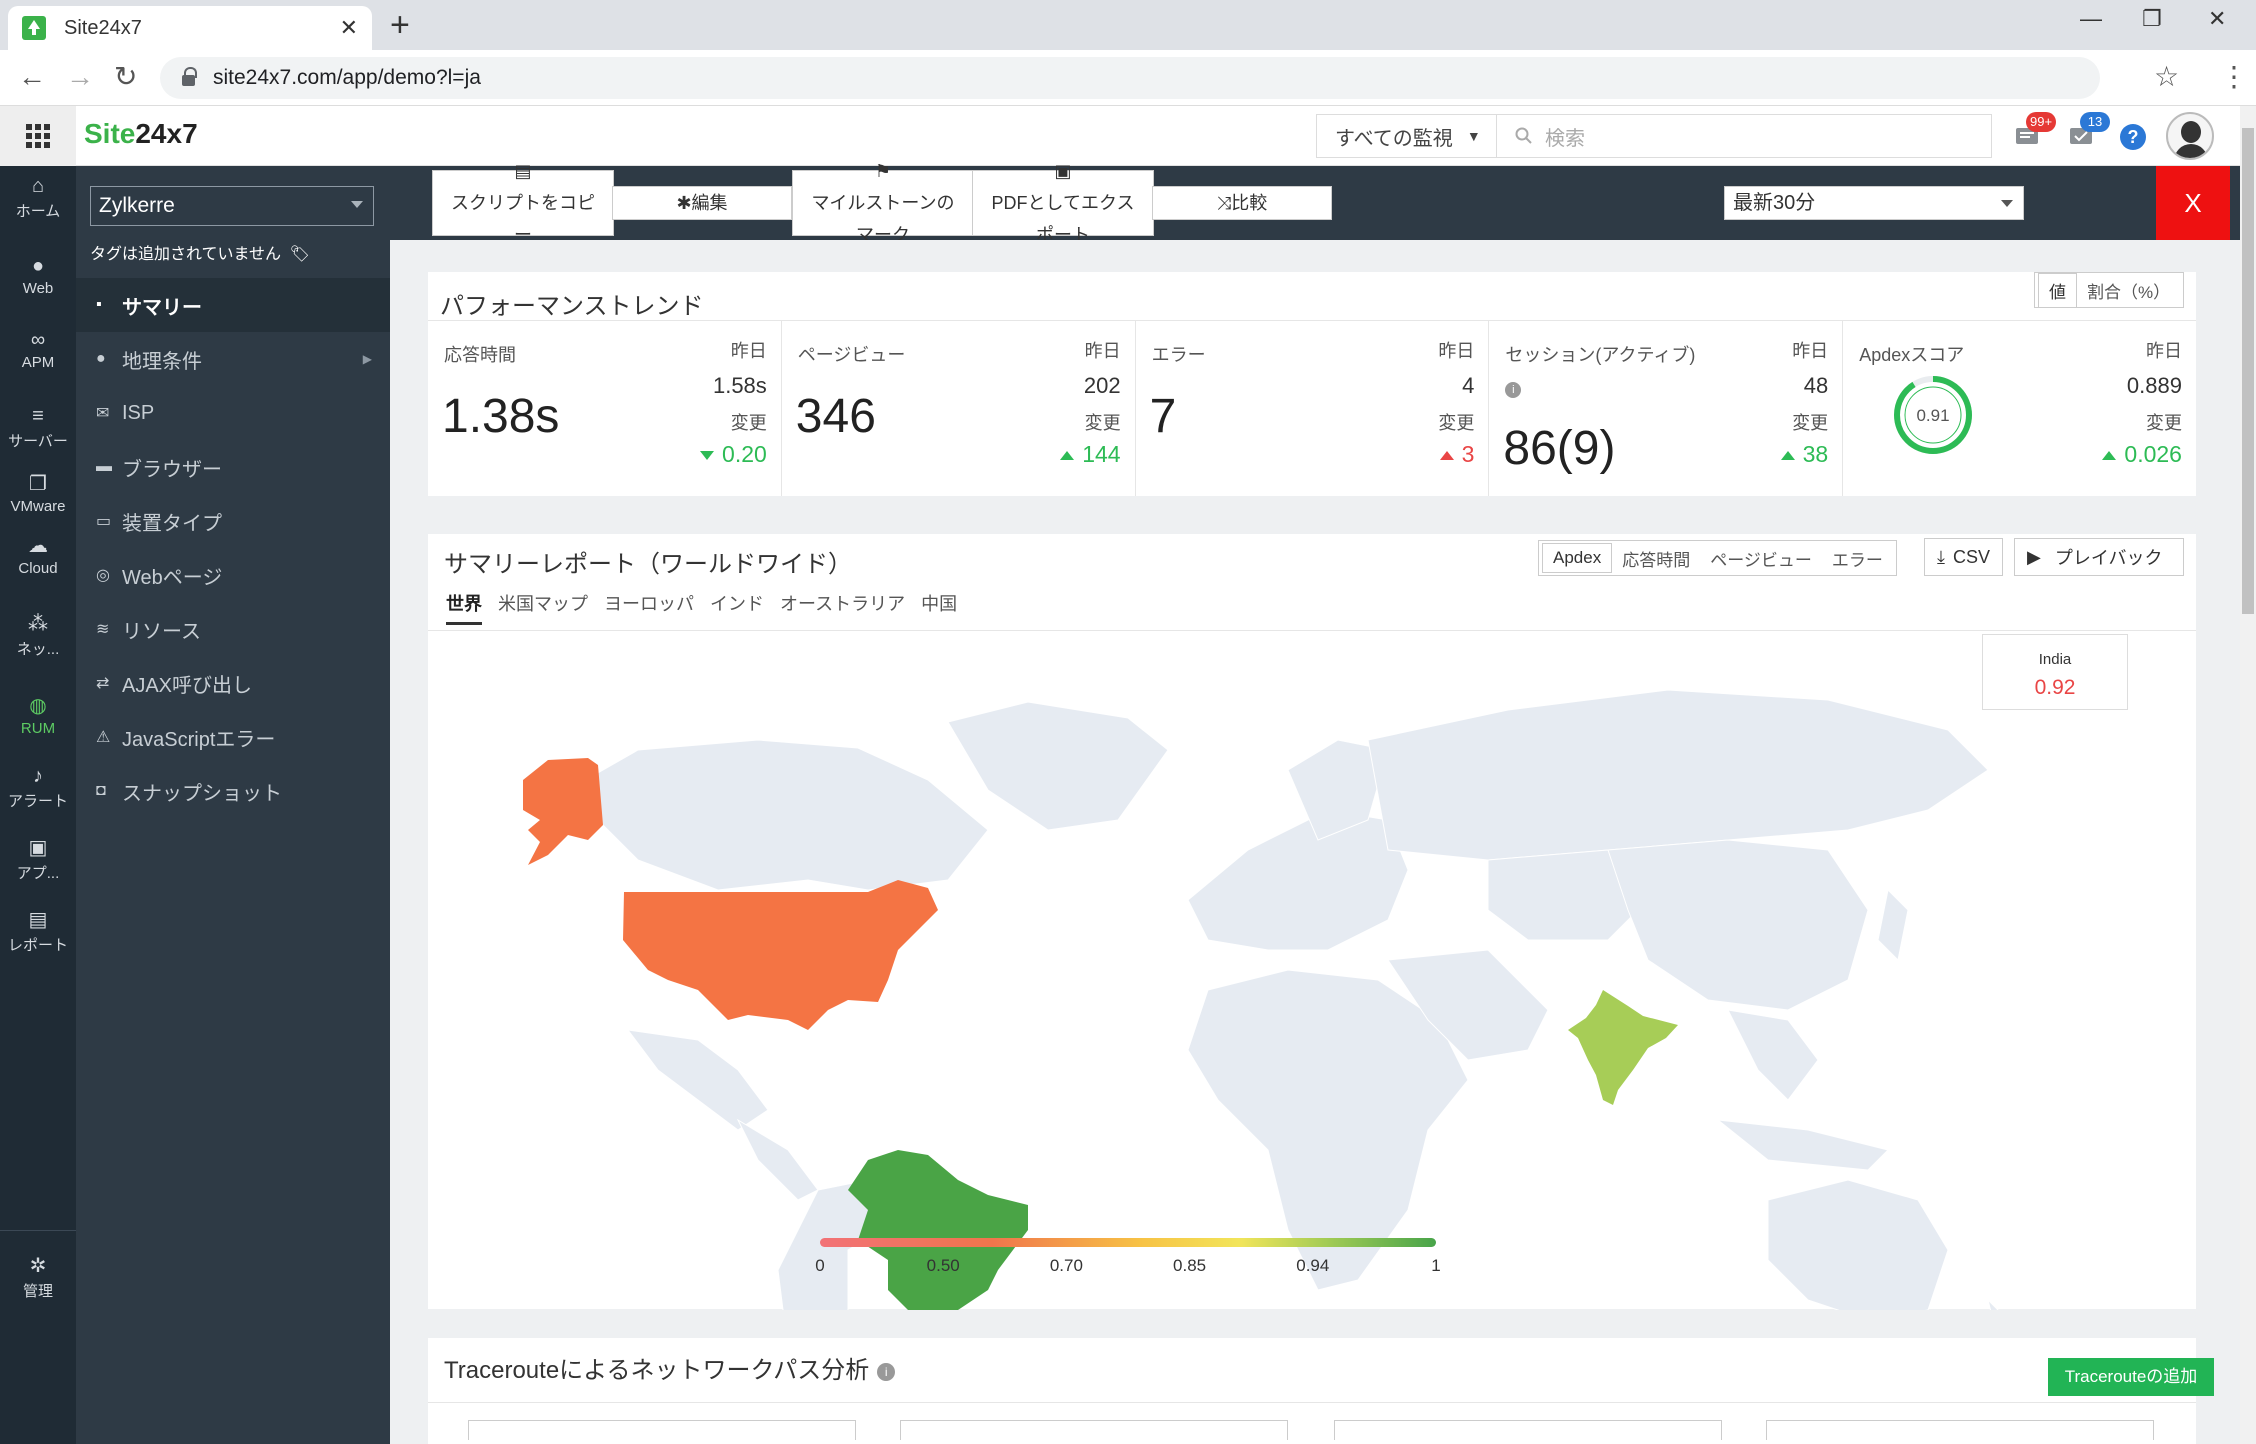  I want to click on playback-button: ▶ プレイバック, so click(2099, 557).